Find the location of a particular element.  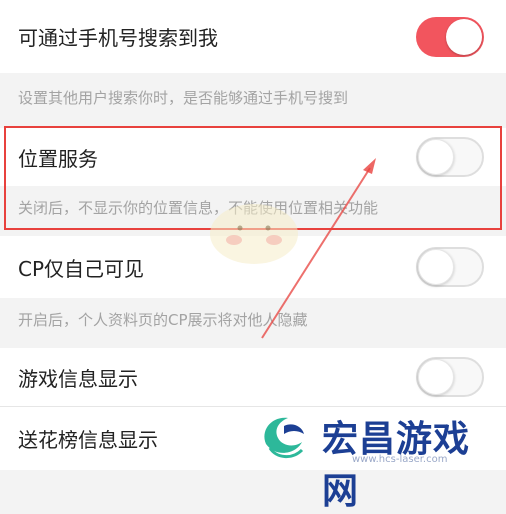

mascot-watermark is located at coordinates (254, 234).